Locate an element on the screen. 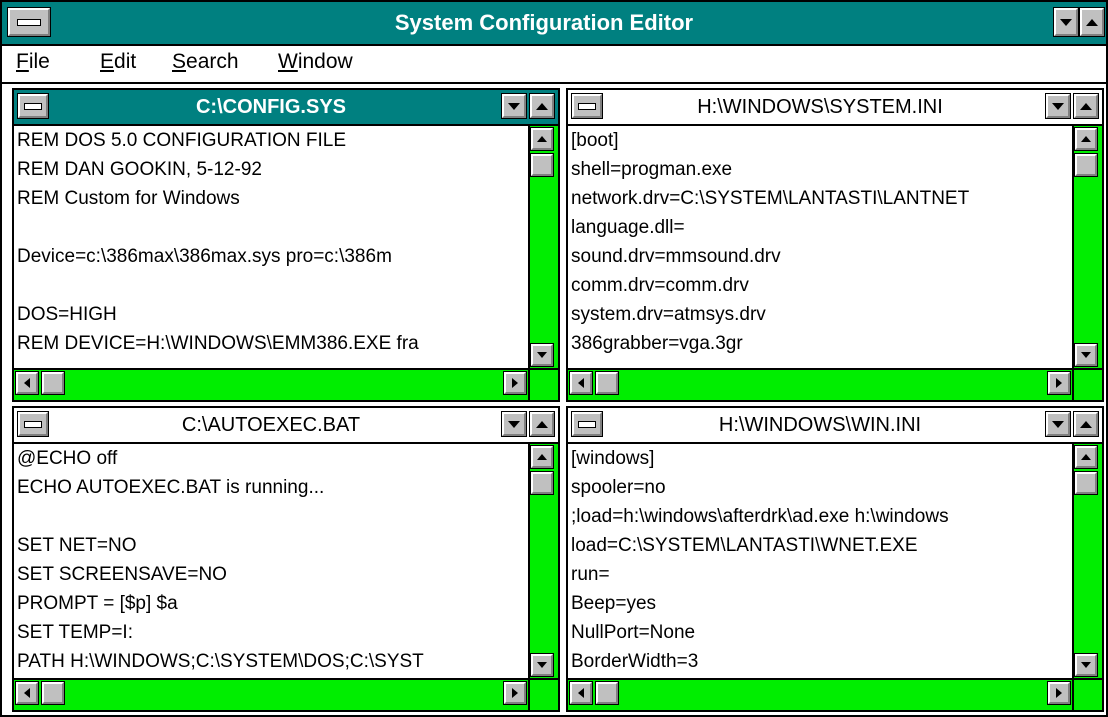 This screenshot has height=717, width=1108. text-line: comm.drv=comm.drv is located at coordinates (660, 285).